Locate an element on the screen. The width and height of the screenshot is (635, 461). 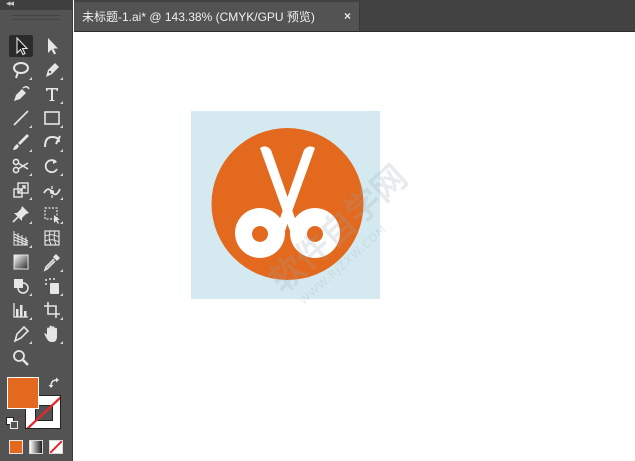
scissors-tool-icon is located at coordinates (20, 166).